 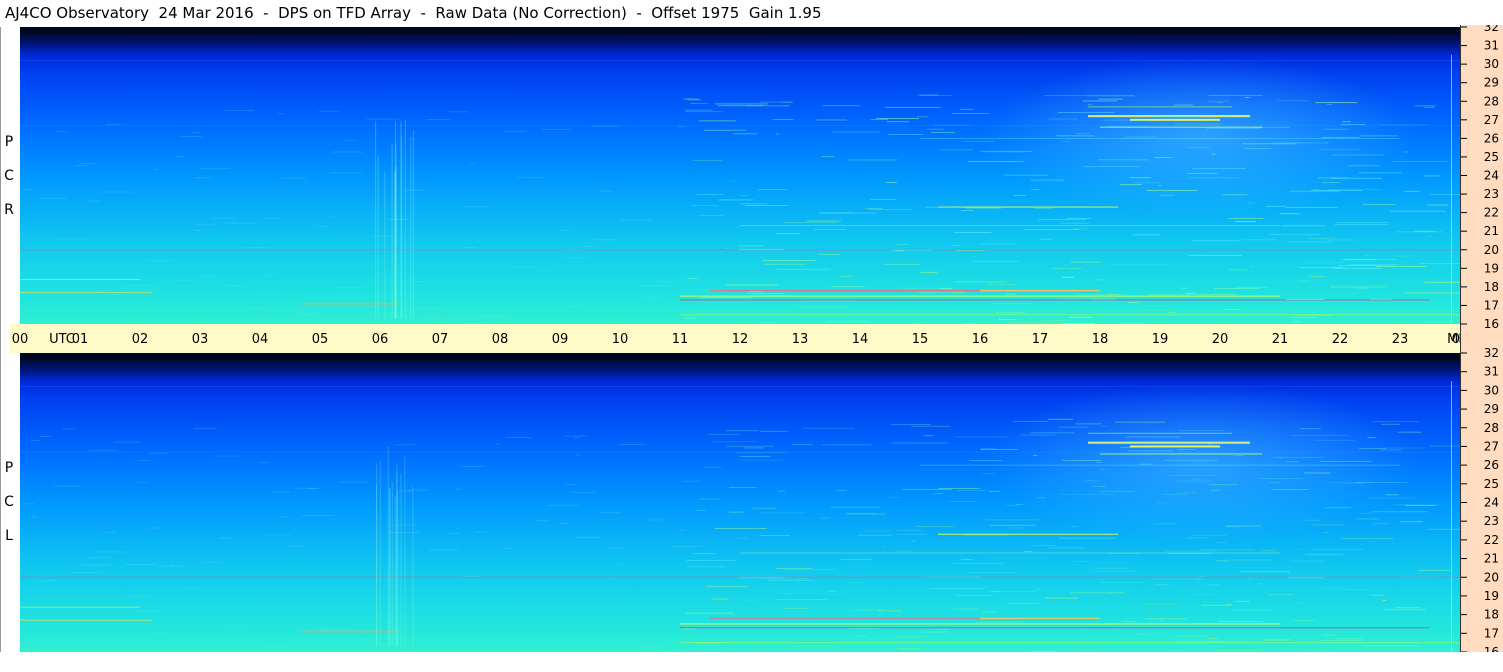 What do you see at coordinates (1491, 633) in the screenshot?
I see `freq-tick-label: 17` at bounding box center [1491, 633].